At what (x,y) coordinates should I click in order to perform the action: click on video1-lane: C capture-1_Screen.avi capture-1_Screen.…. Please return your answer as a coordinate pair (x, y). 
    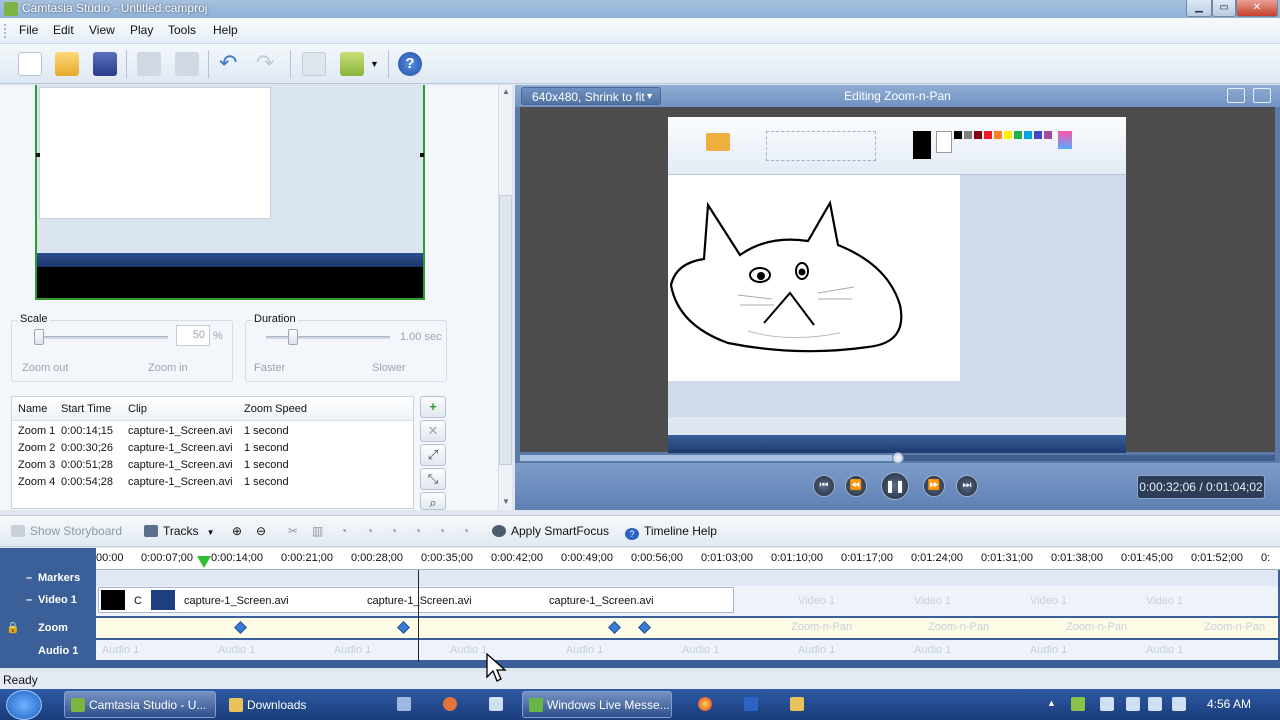
    Looking at the image, I should click on (687, 601).